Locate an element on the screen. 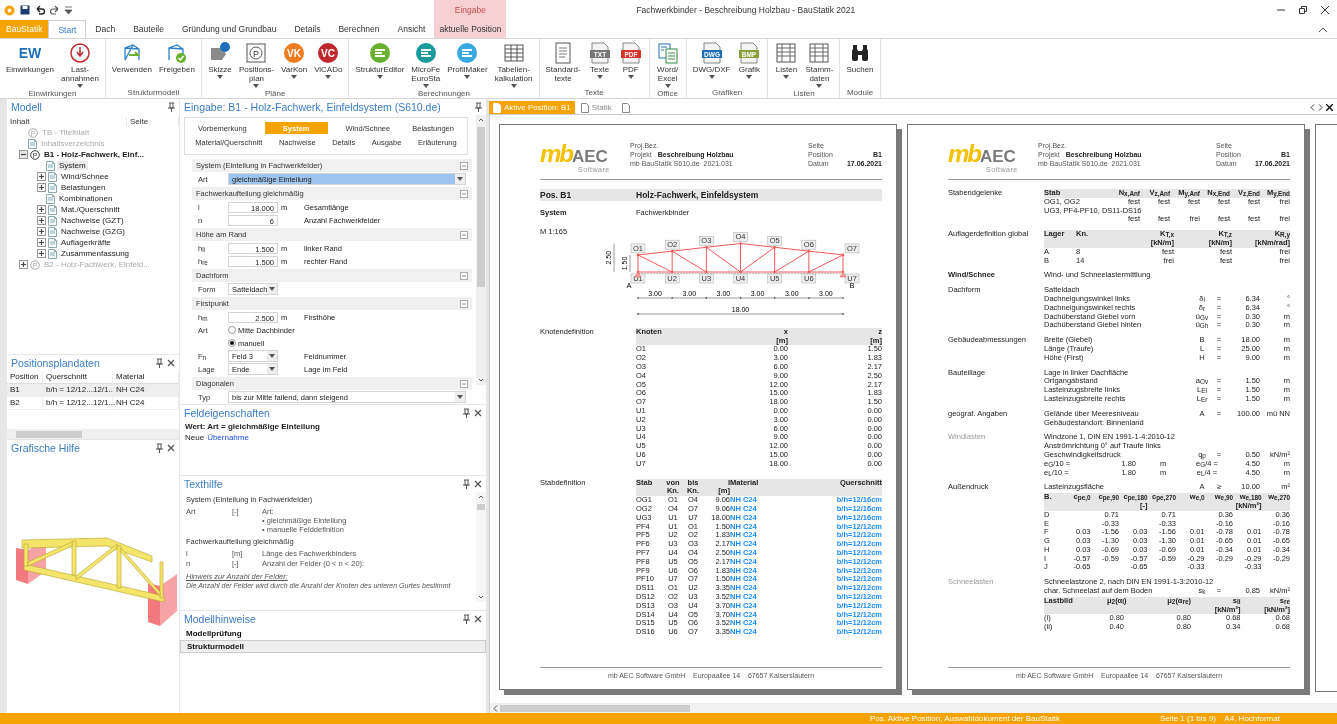 This screenshot has width=1337, height=724. ribbon-button: EW Einwirkungen is located at coordinates (30, 58).